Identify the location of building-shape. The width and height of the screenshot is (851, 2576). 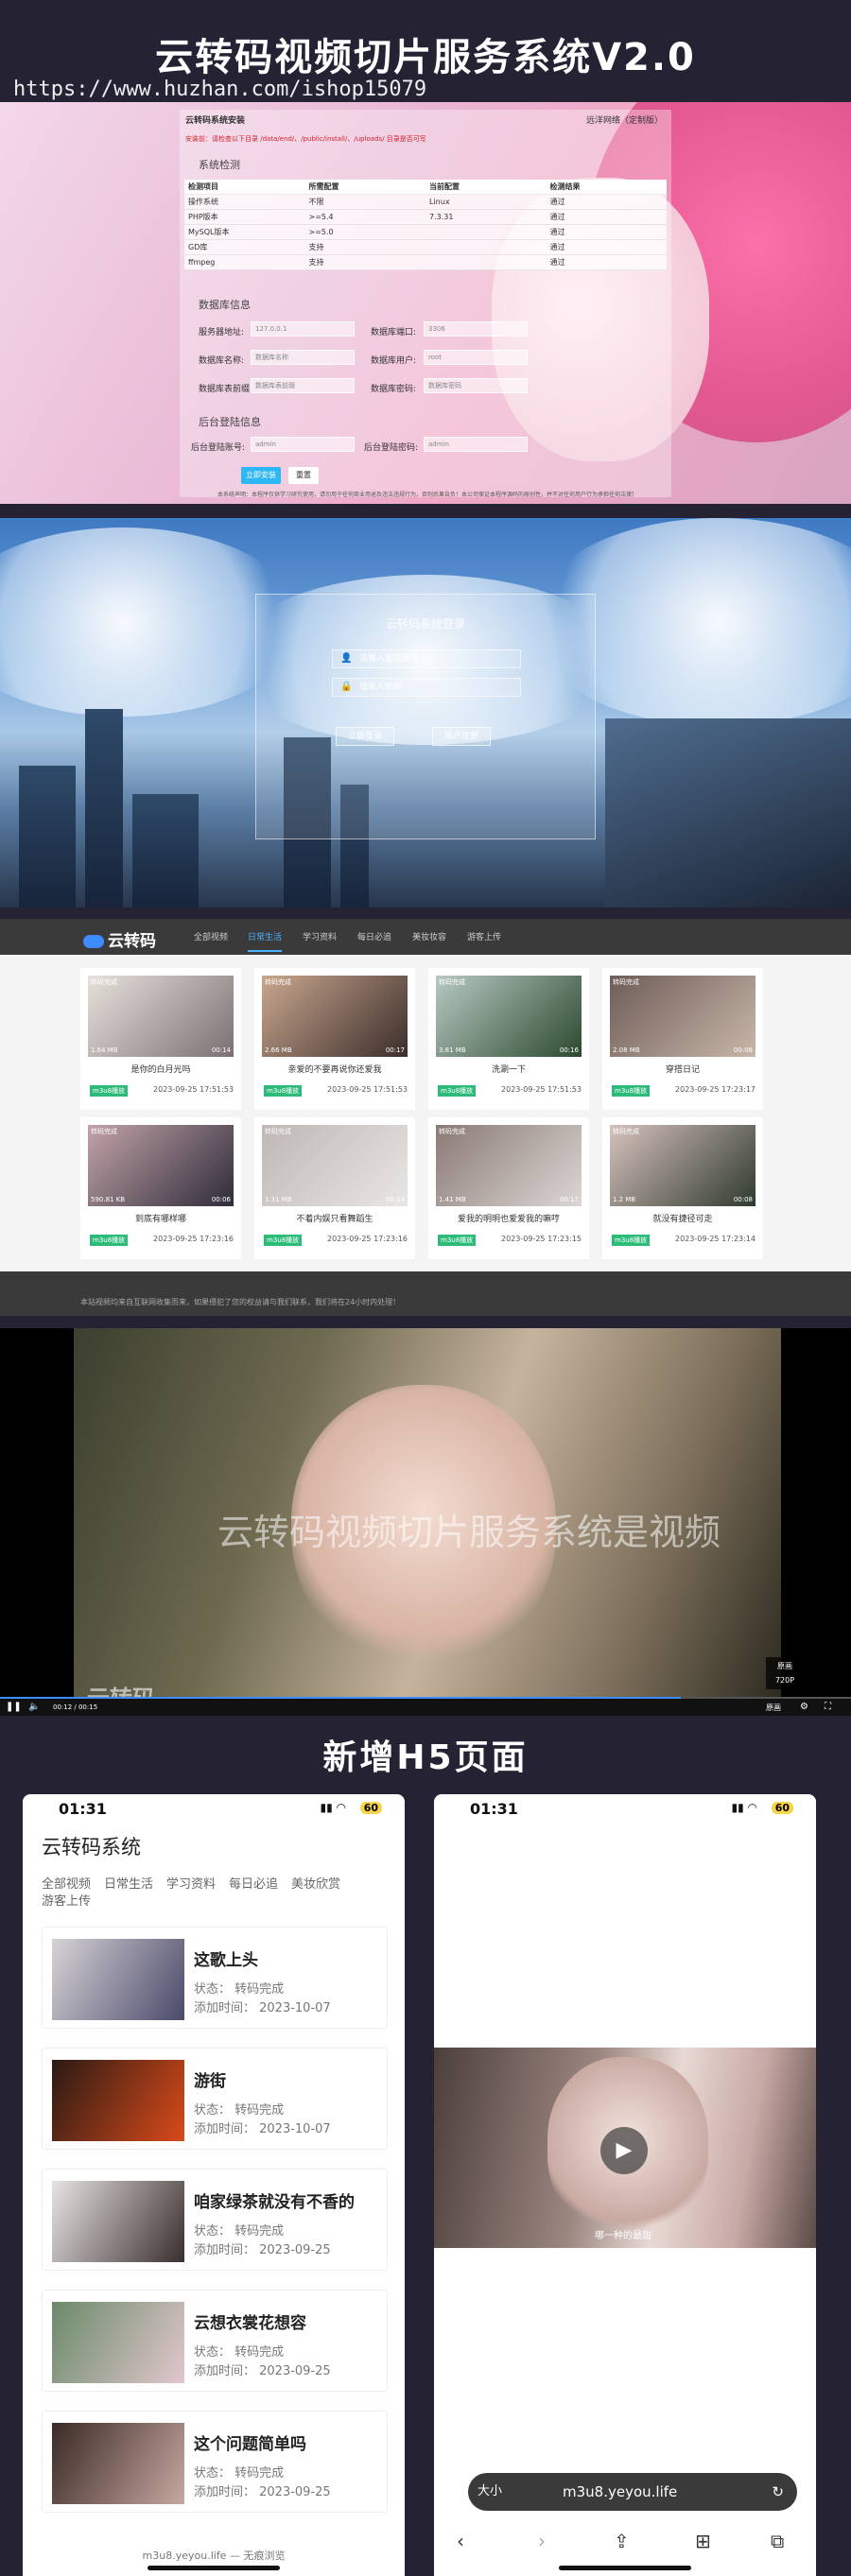
(166, 851).